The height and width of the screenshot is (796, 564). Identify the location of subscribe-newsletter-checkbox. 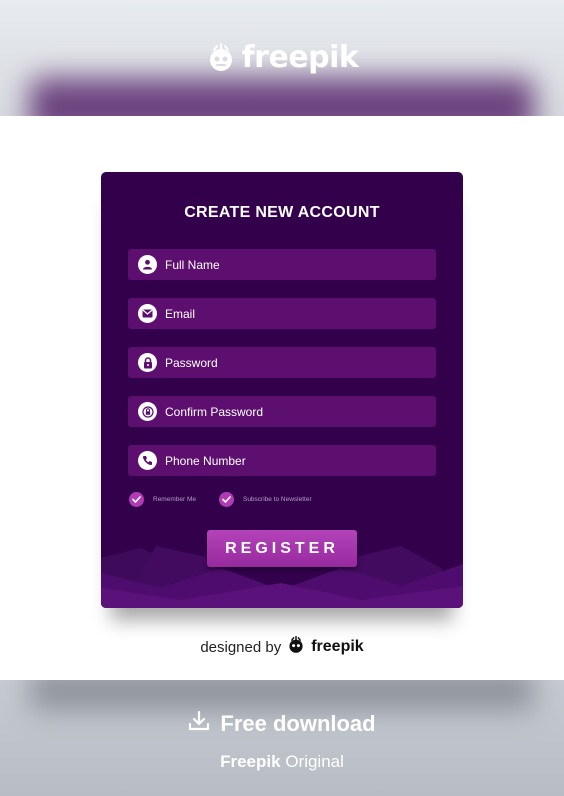
(226, 499).